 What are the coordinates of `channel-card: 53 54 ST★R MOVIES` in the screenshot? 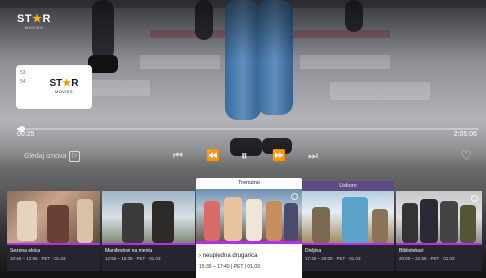 It's located at (54, 87).